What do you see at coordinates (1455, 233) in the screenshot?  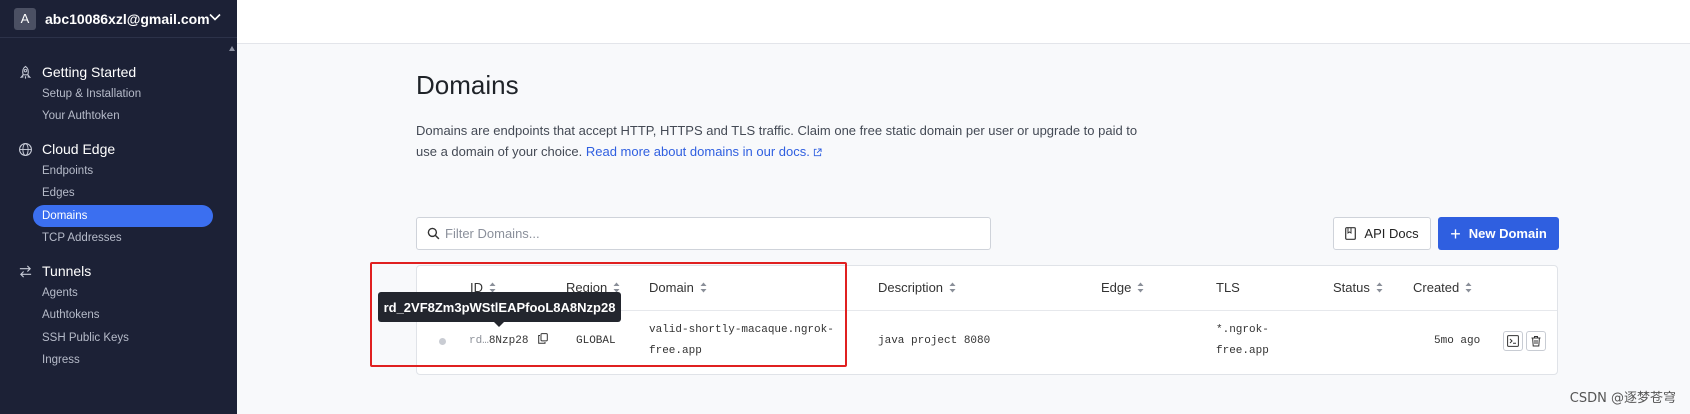 I see `plus-icon: +` at bounding box center [1455, 233].